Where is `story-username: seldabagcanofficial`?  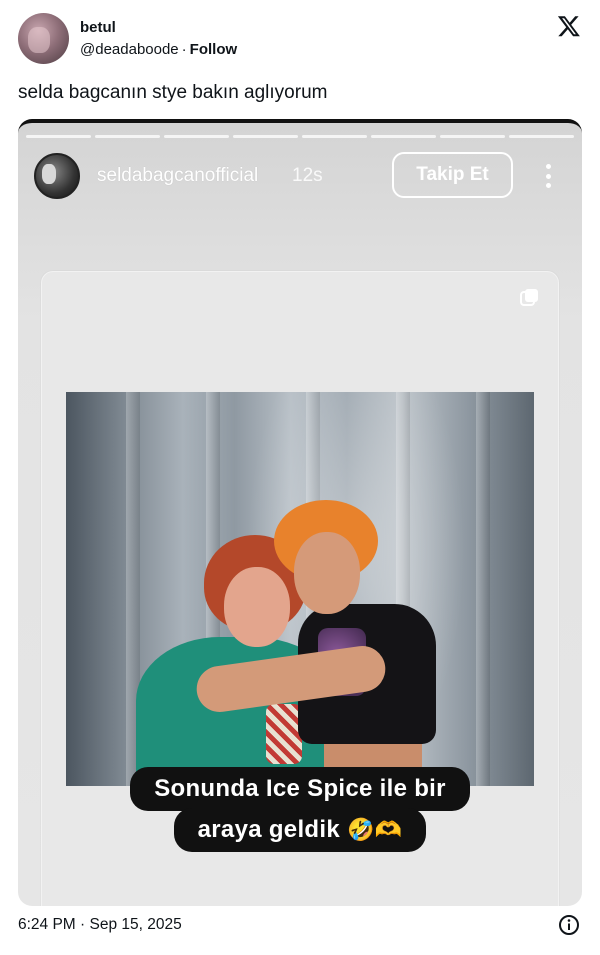 story-username: seldabagcanofficial is located at coordinates (177, 176).